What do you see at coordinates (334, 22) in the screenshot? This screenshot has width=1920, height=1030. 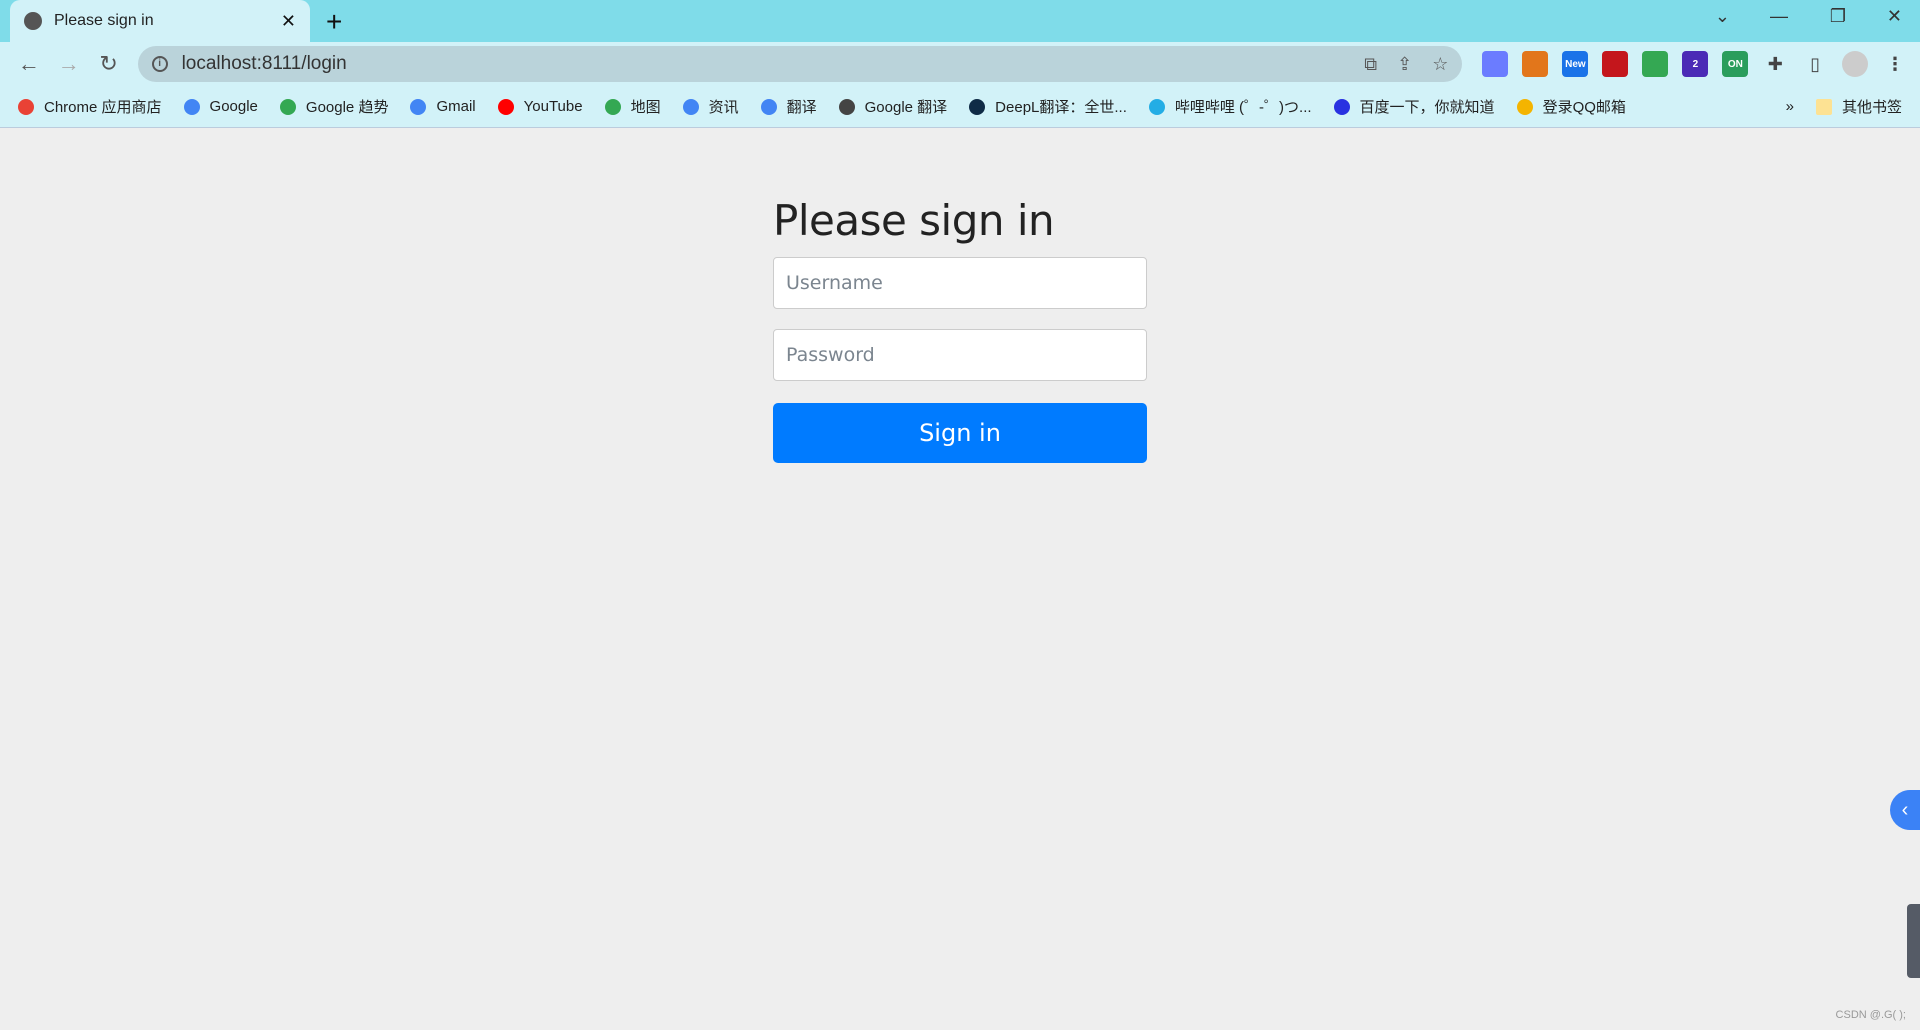 I see `new-tab-button: +` at bounding box center [334, 22].